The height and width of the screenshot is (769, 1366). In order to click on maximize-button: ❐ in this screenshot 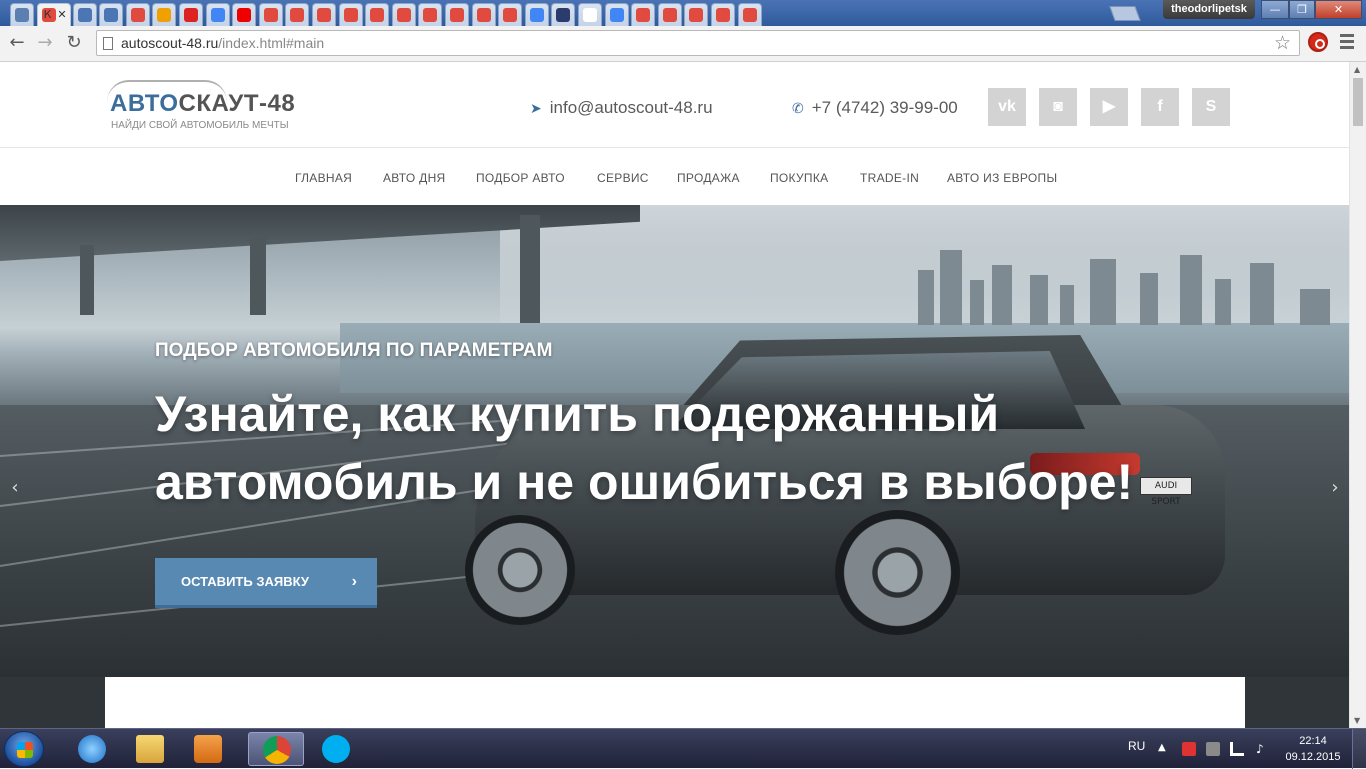, I will do `click(1302, 9)`.